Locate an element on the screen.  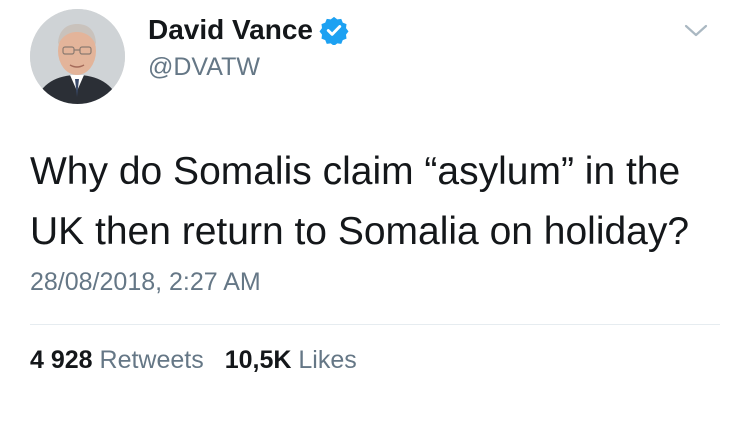
retweets-stat: 4 928 Retweets is located at coordinates (117, 360).